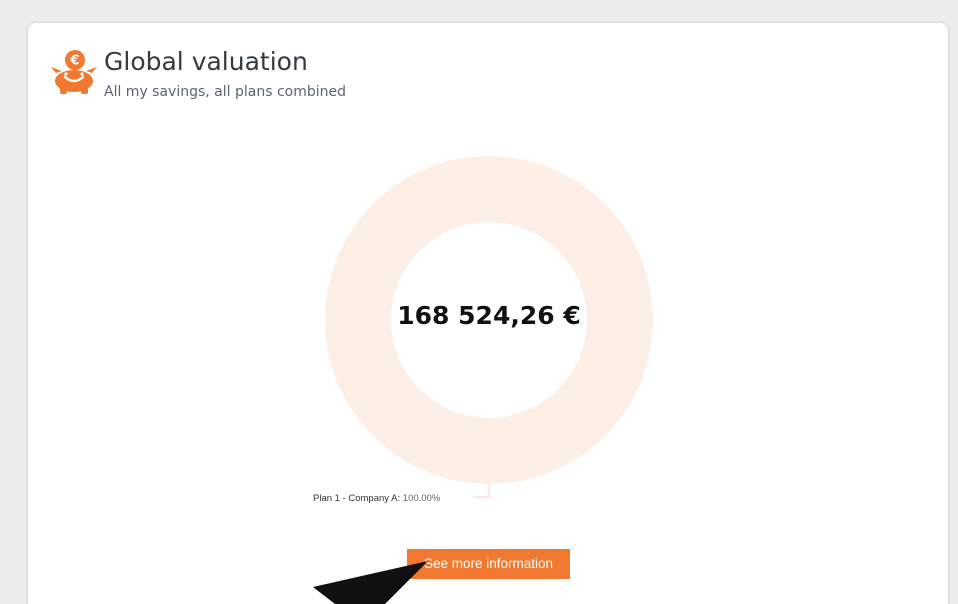  I want to click on slice-leader-line, so click(481, 491).